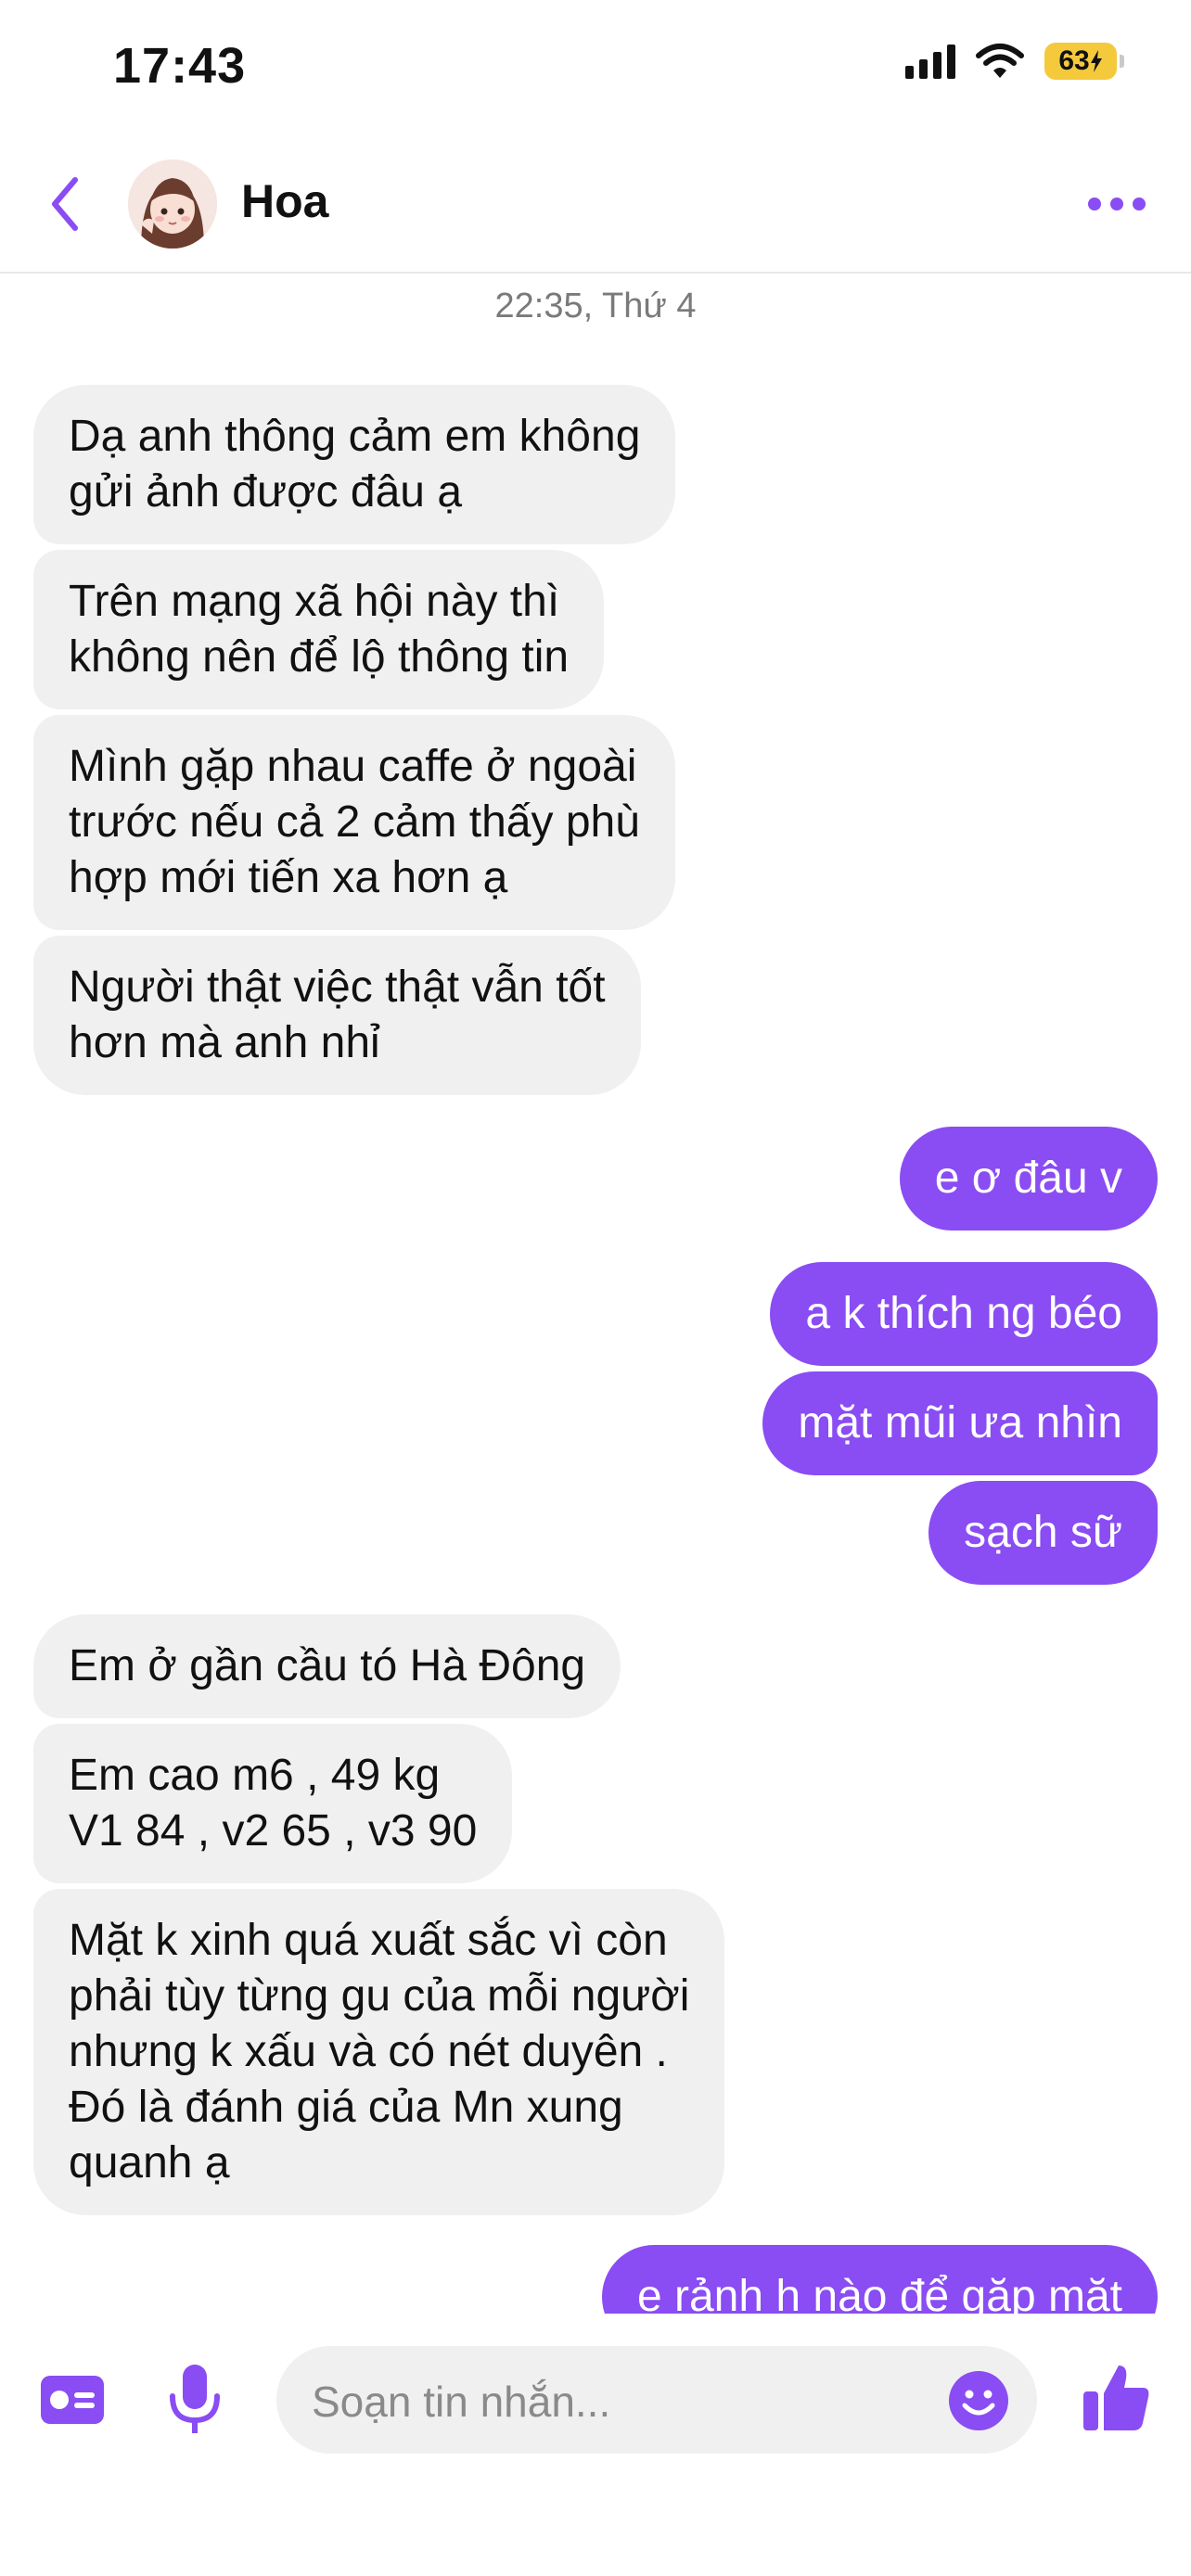 The width and height of the screenshot is (1191, 2576). I want to click on outgoing-message: e rảnh h nào để gặp mặt, so click(879, 2279).